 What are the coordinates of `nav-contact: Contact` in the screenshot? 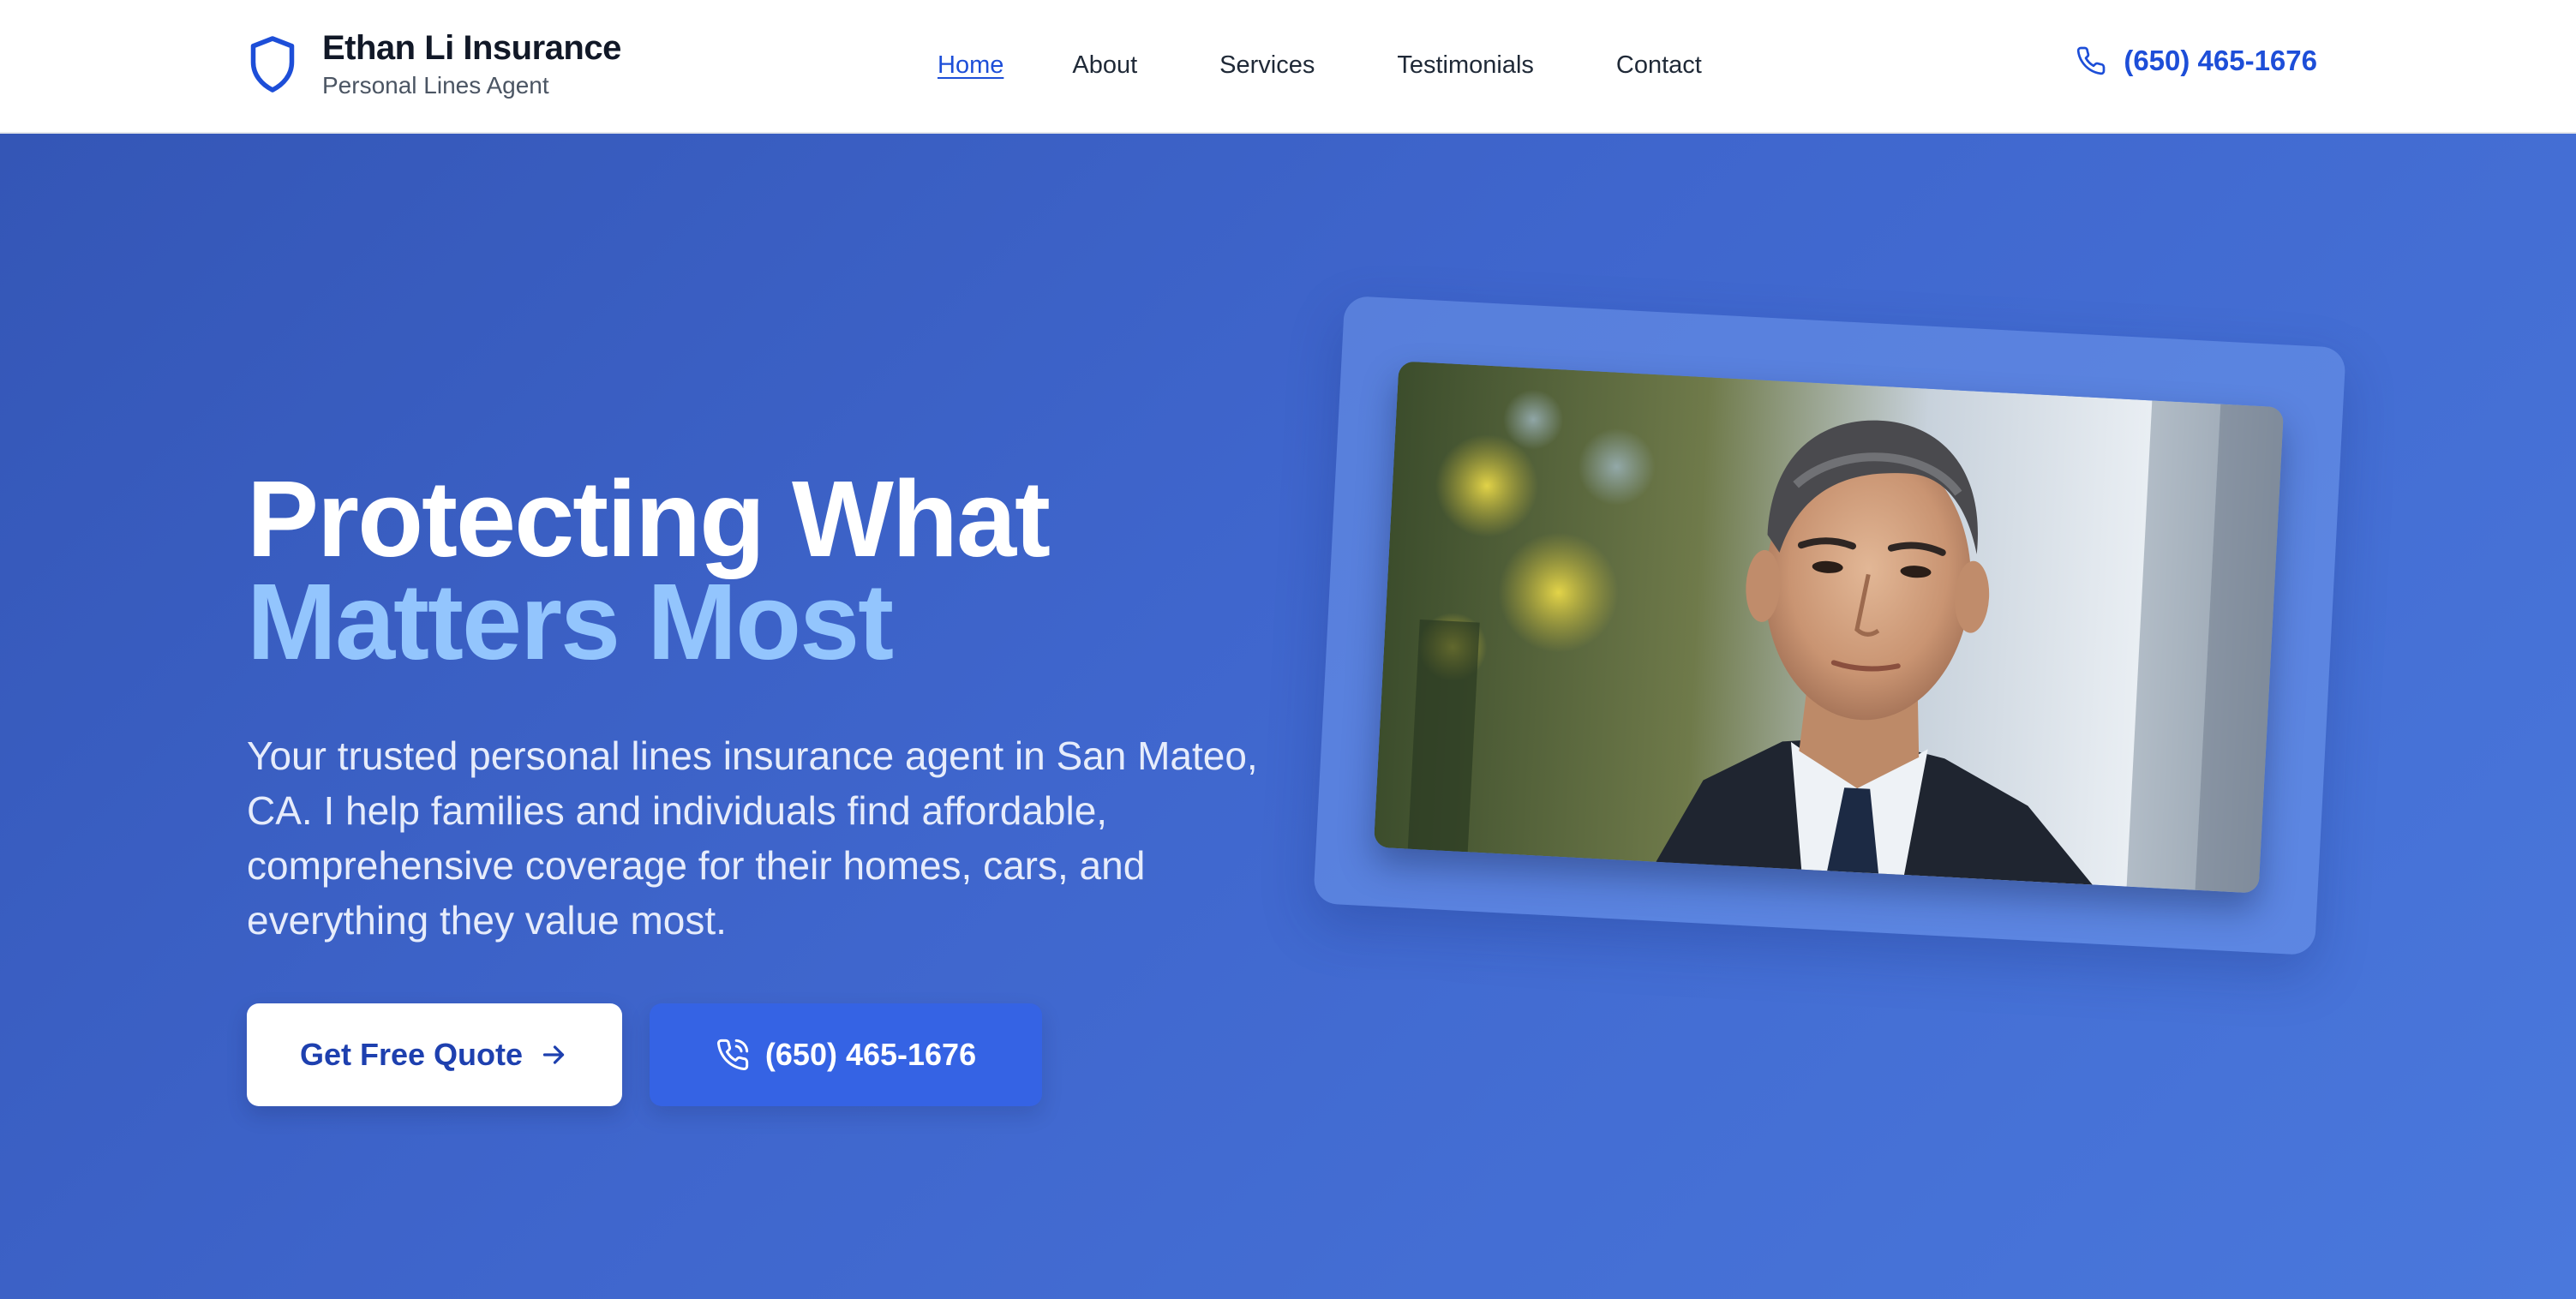 It's located at (1659, 65).